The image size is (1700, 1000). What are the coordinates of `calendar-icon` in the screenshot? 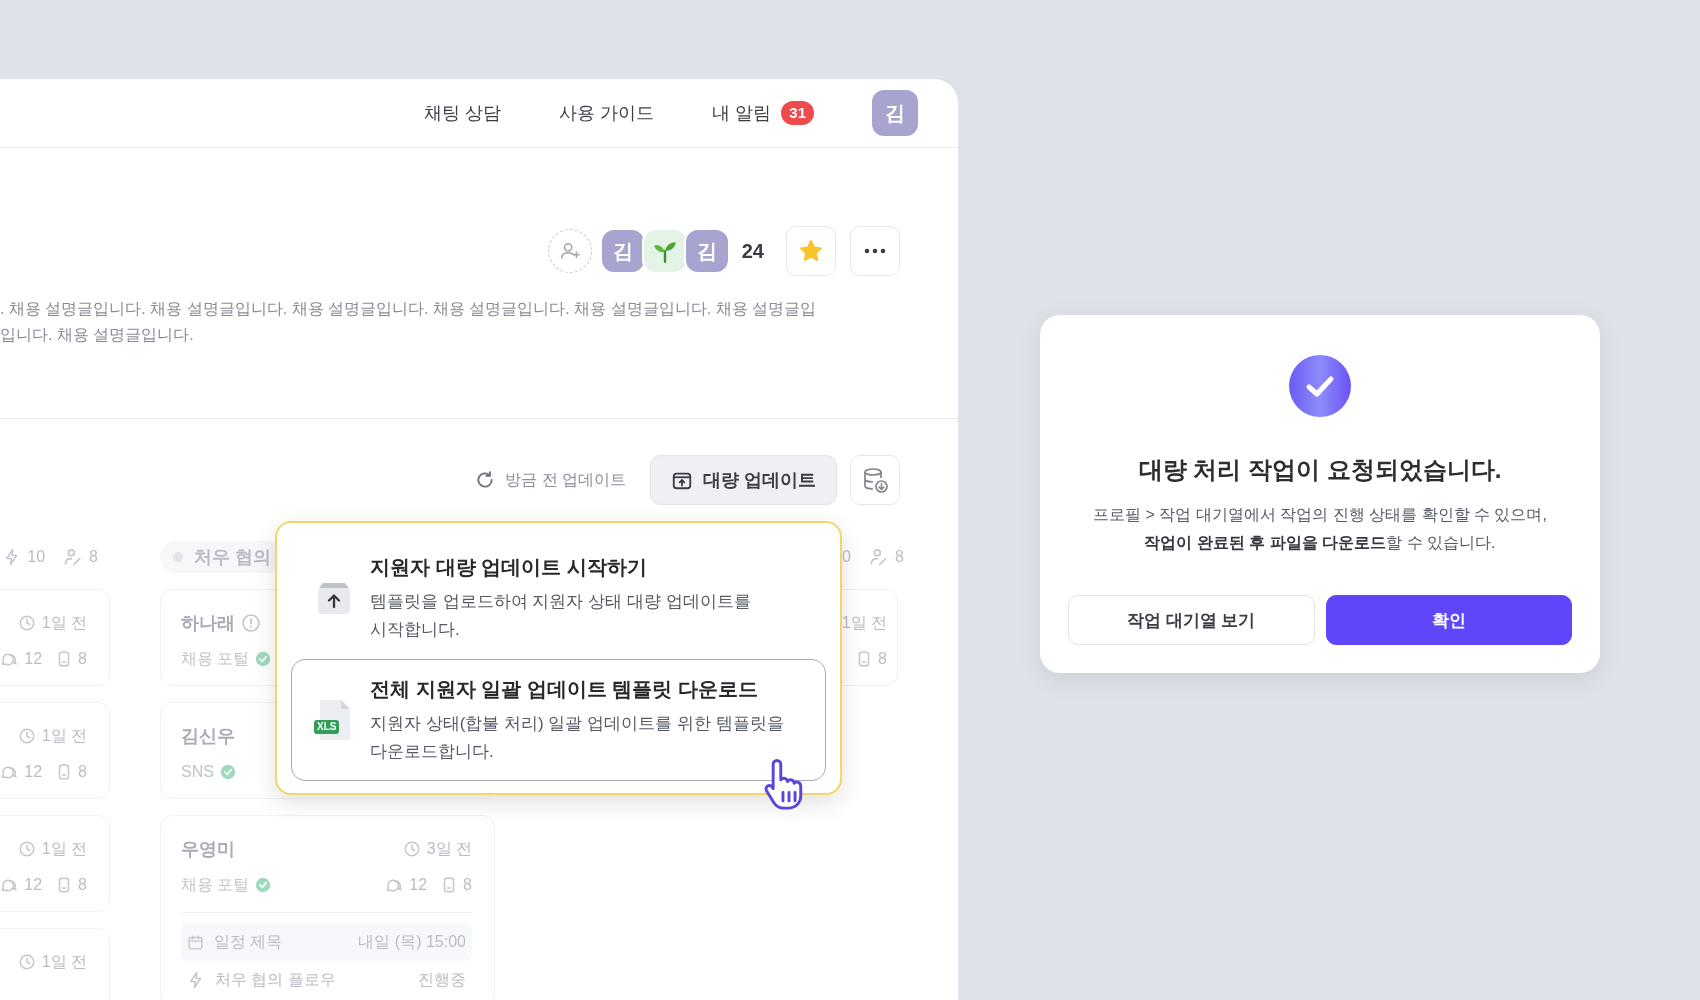 It's located at (195, 942).